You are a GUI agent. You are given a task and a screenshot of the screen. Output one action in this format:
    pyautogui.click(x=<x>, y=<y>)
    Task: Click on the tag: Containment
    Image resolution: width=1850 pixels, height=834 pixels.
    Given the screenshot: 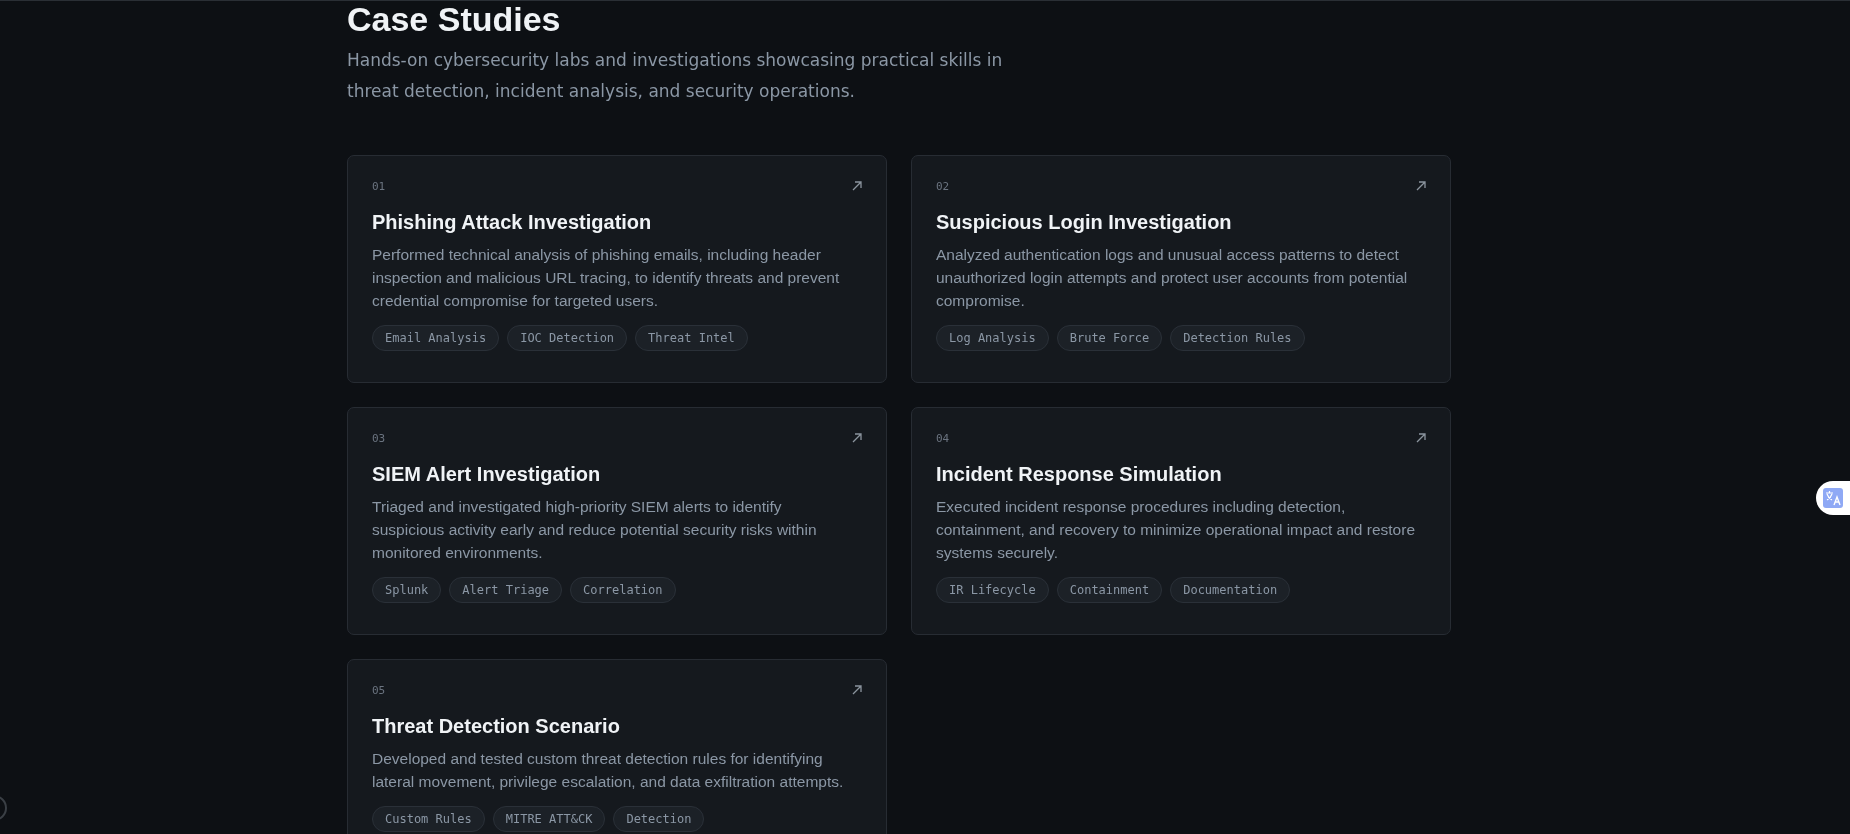 What is the action you would take?
    pyautogui.click(x=1109, y=590)
    